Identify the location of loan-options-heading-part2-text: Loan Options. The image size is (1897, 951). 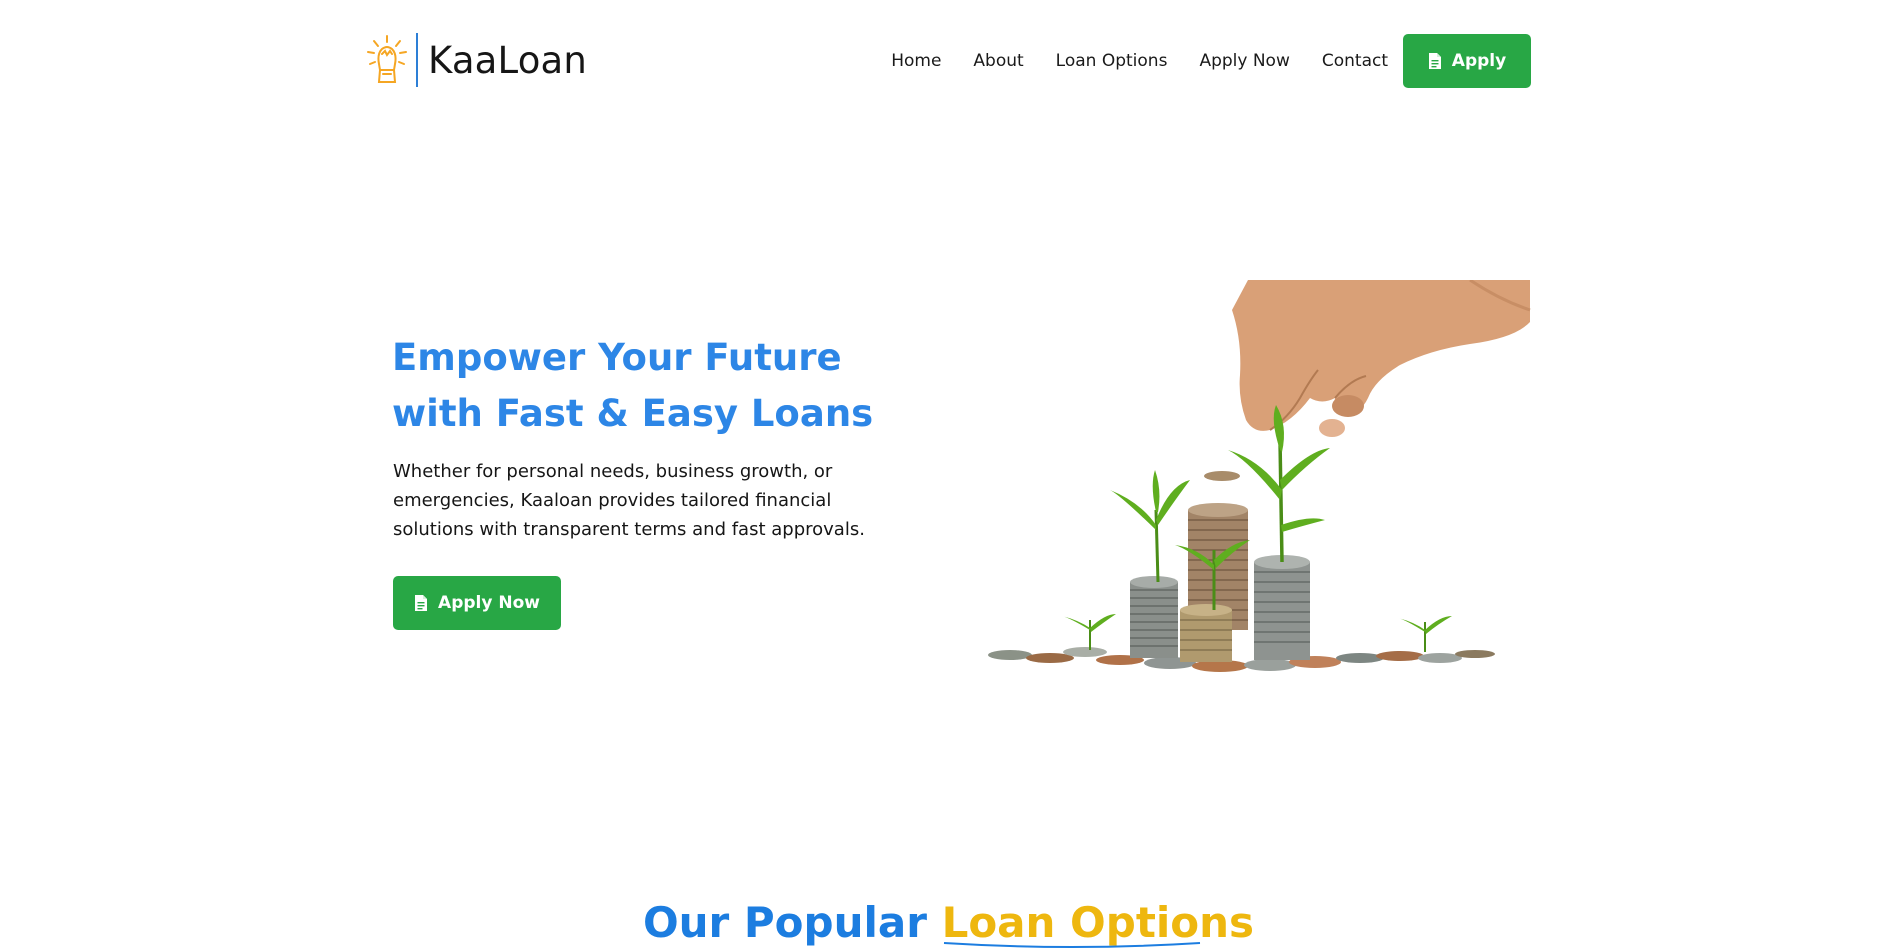
(1098, 922).